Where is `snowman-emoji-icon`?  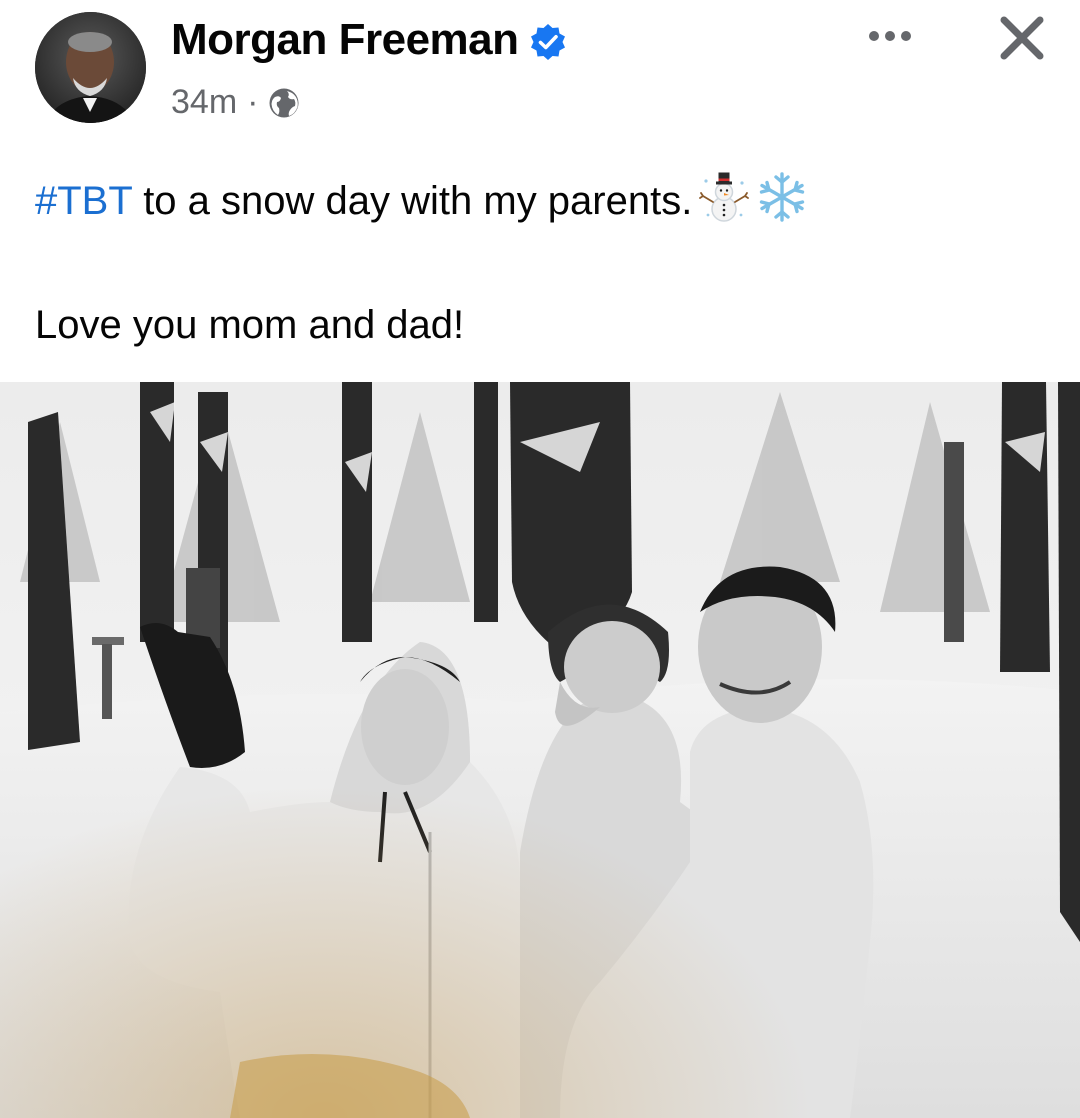 snowman-emoji-icon is located at coordinates (724, 197).